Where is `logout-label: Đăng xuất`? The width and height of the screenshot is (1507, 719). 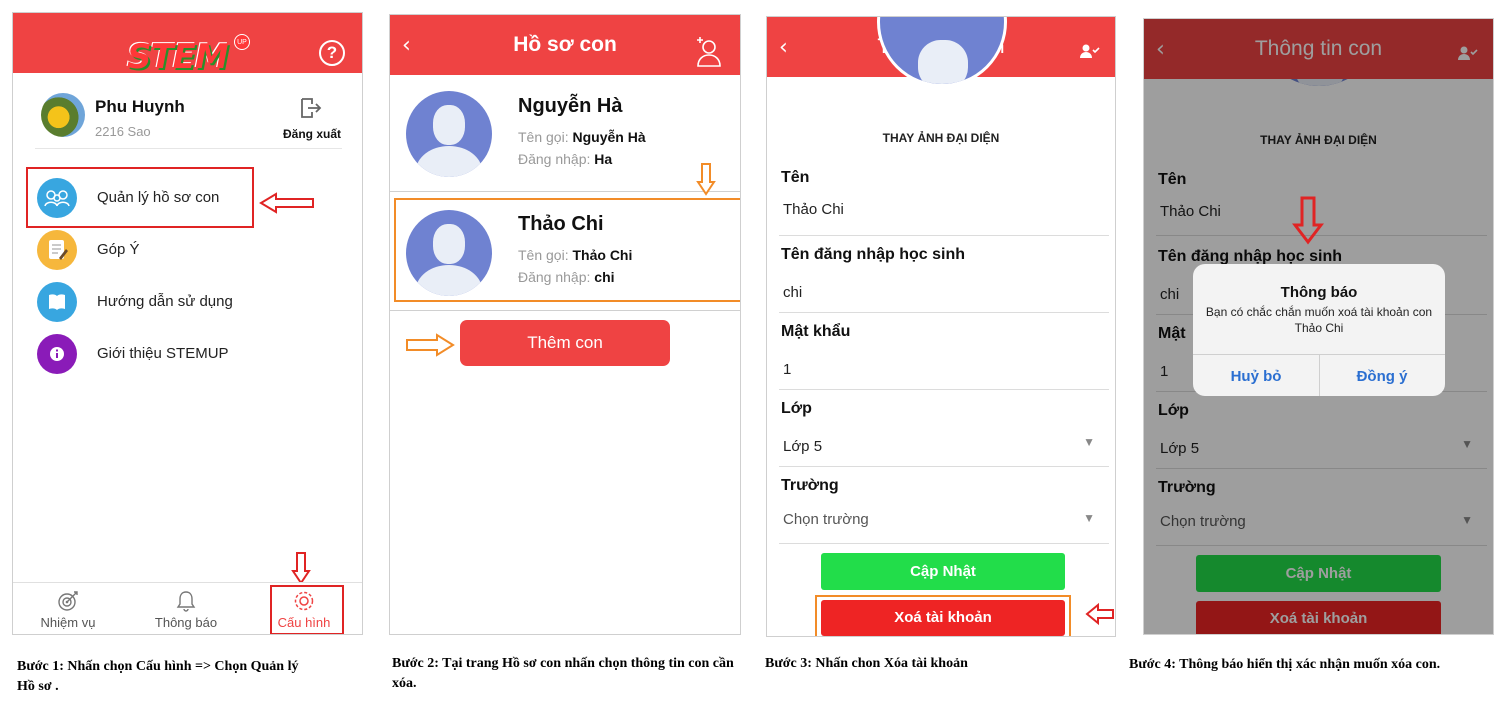 logout-label: Đăng xuất is located at coordinates (312, 134).